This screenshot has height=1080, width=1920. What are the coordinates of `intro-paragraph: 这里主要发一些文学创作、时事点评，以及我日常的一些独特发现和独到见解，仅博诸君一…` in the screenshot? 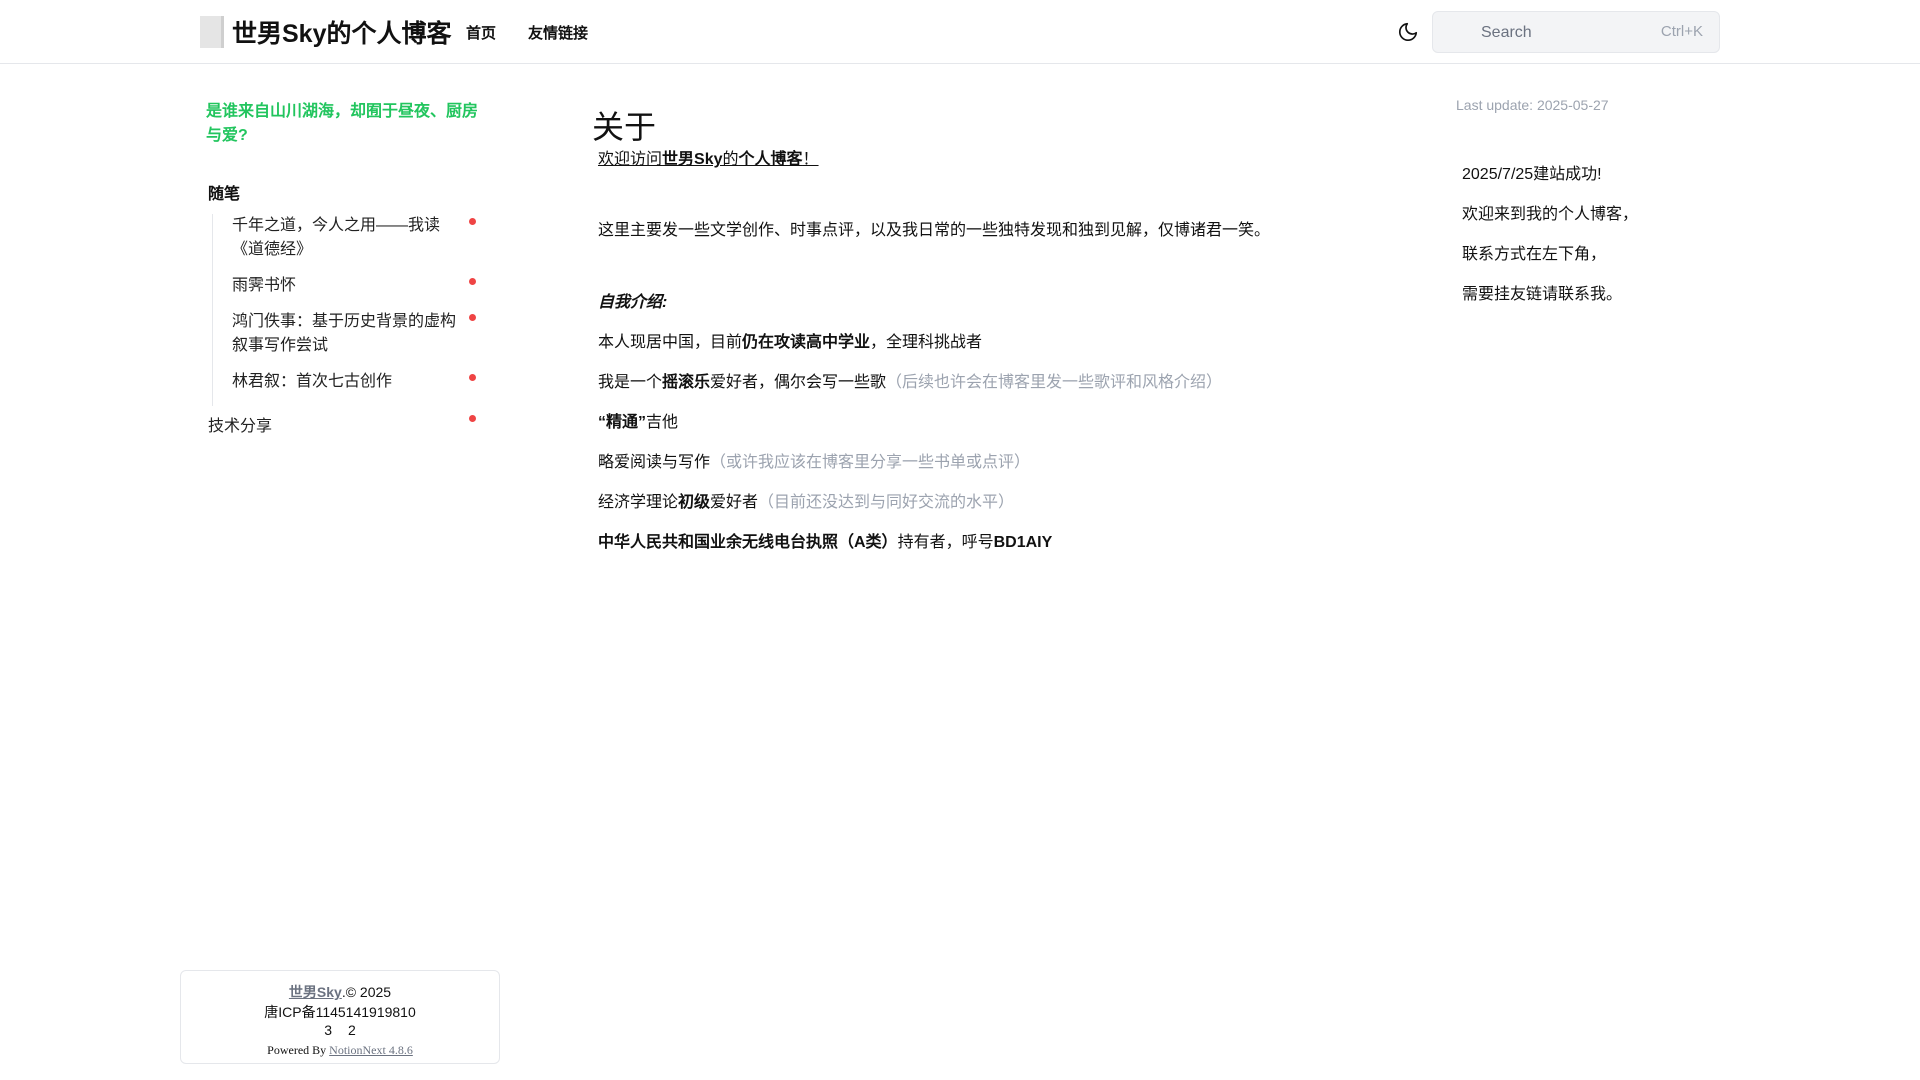 It's located at (934, 230).